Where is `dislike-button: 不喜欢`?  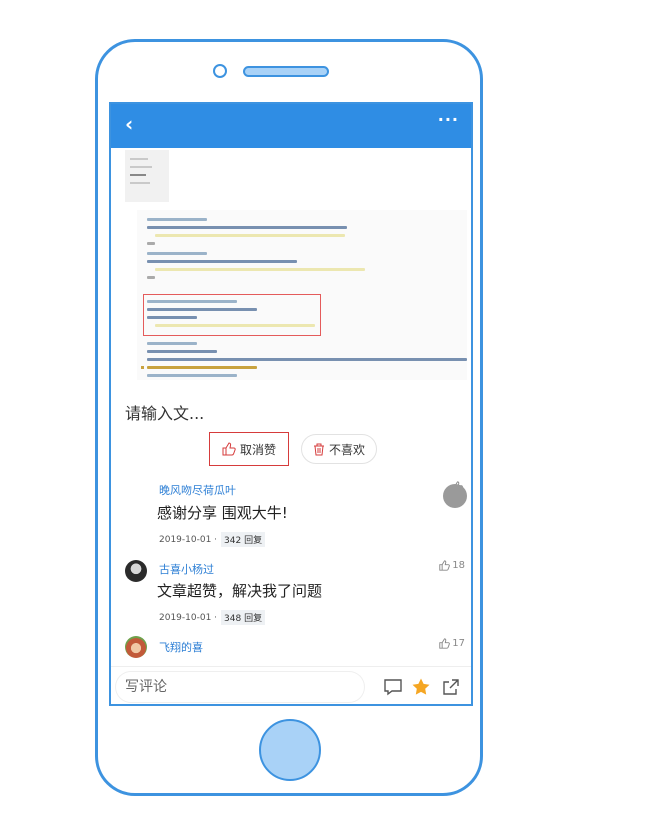
dislike-button: 不喜欢 is located at coordinates (339, 449).